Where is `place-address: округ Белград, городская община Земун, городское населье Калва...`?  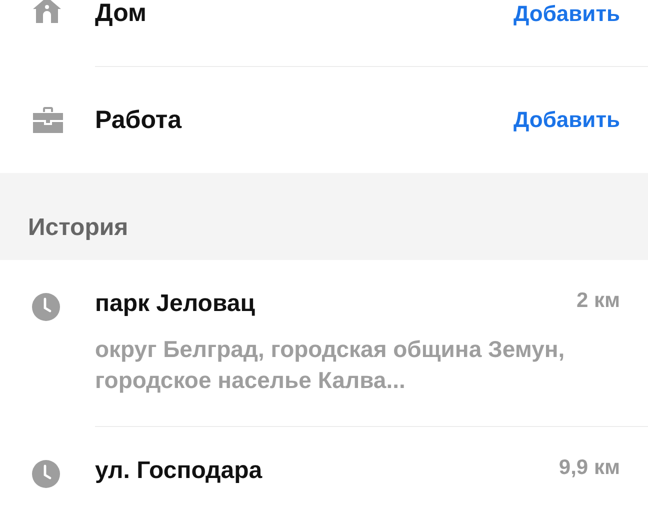 place-address: округ Белград, городская община Земун, городское населье Калва... is located at coordinates (330, 365).